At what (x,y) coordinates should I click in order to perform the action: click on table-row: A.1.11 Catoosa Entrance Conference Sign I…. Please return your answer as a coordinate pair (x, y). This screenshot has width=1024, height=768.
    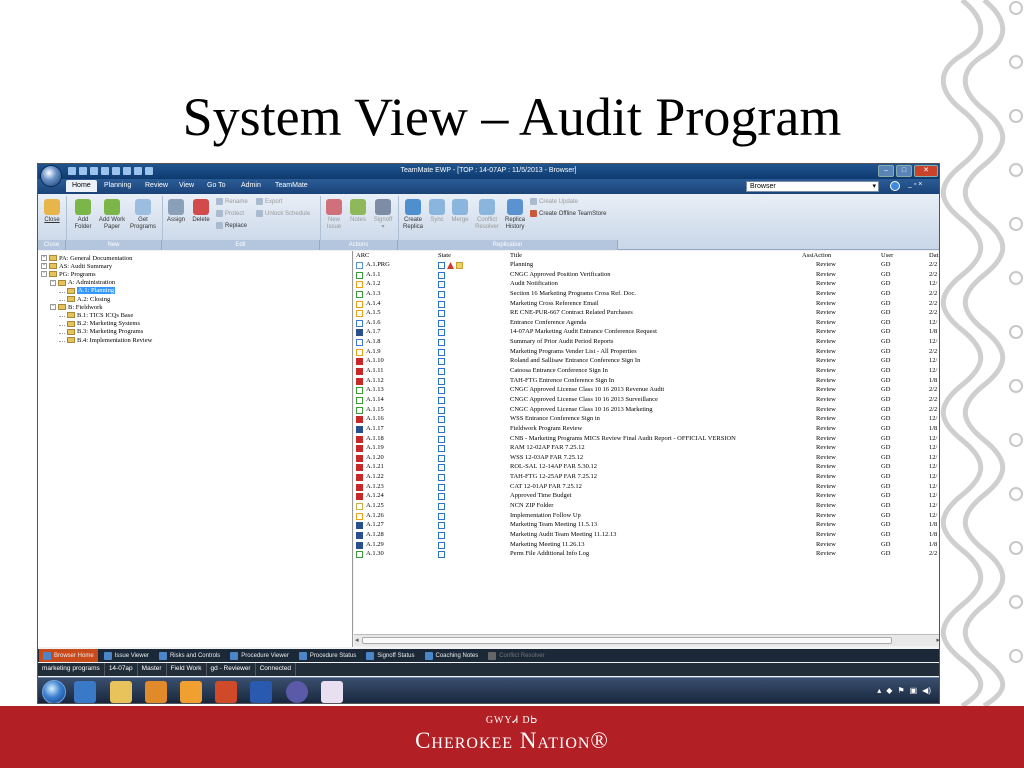
    Looking at the image, I should click on (646, 371).